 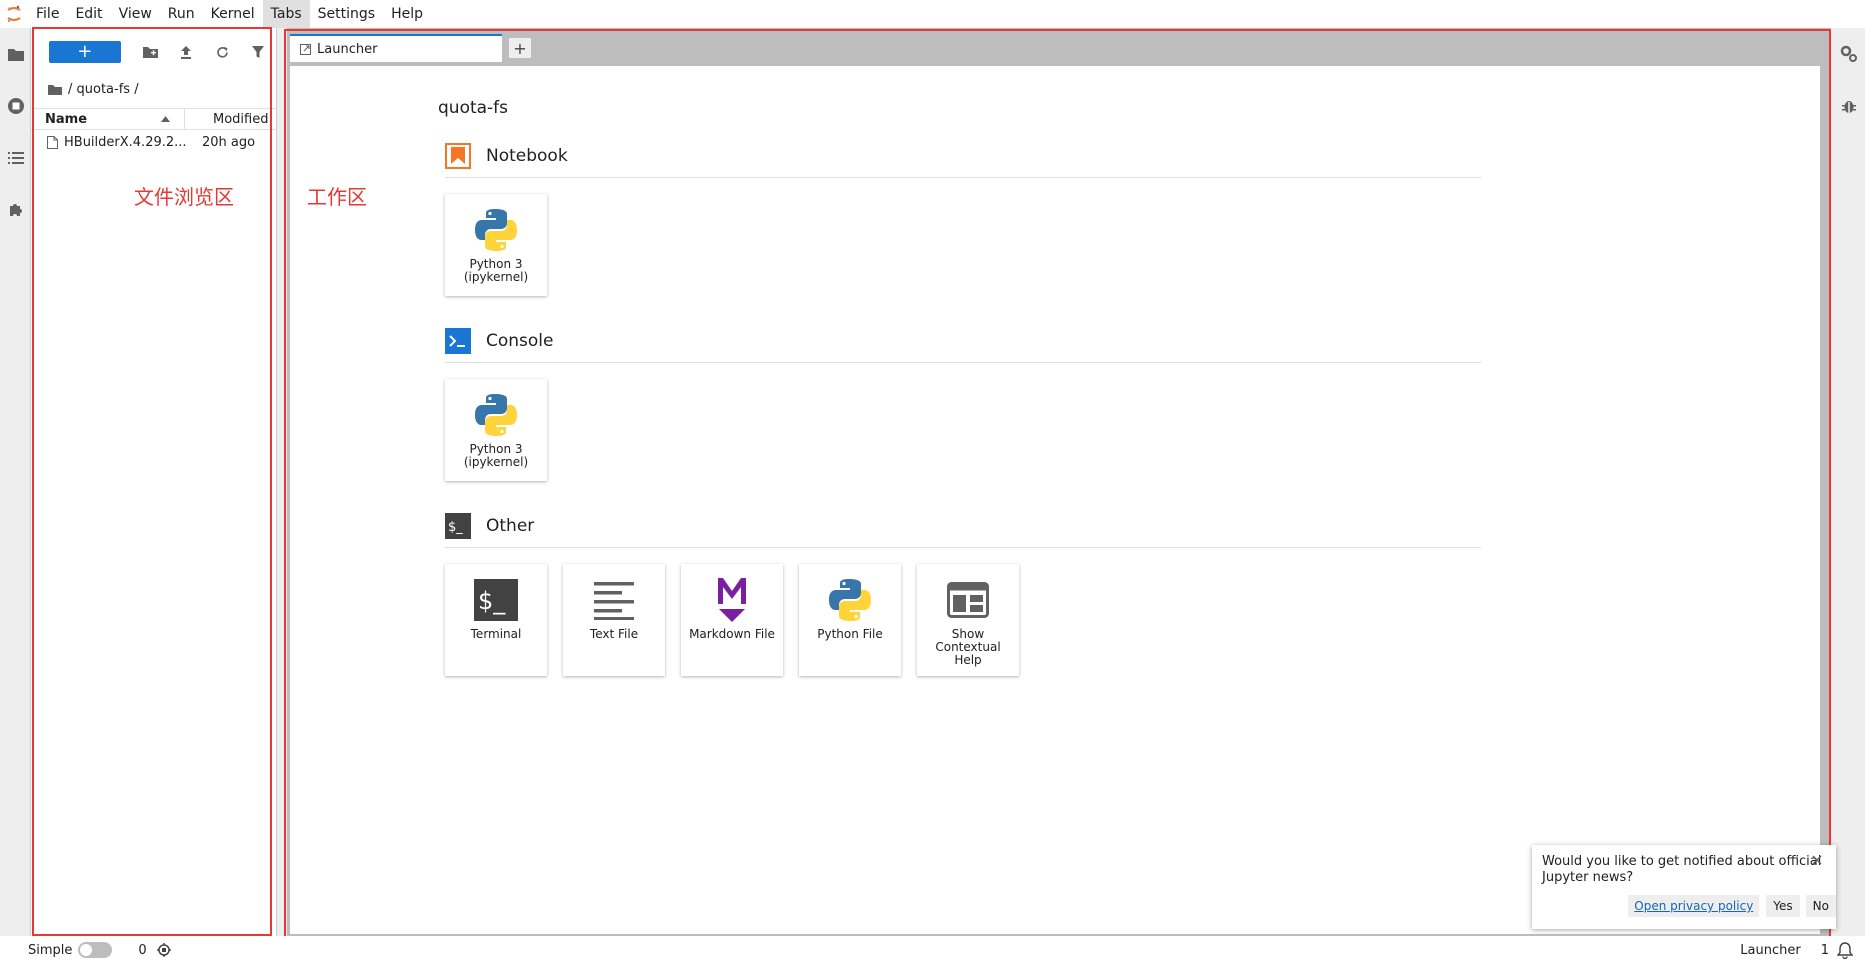 I want to click on menu-help: Help, so click(x=407, y=14).